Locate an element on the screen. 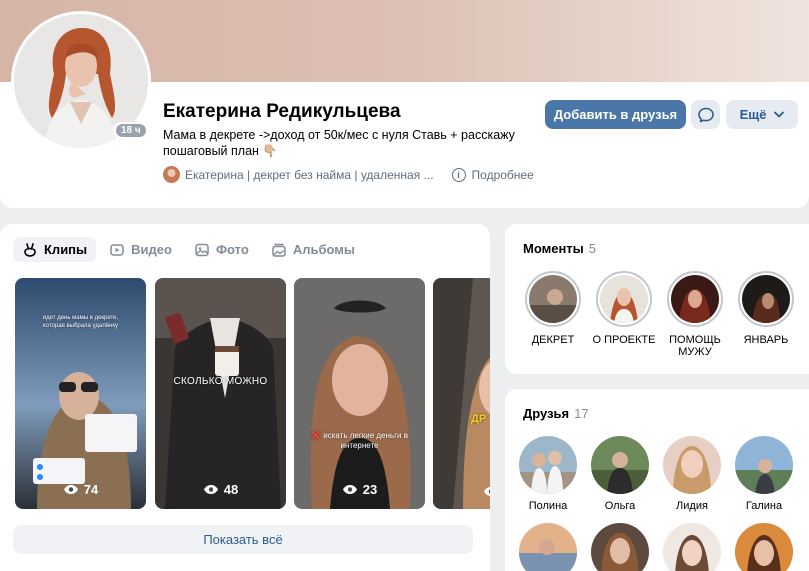 Image resolution: width=809 pixels, height=571 pixels. clip-views is located at coordinates (461, 491).